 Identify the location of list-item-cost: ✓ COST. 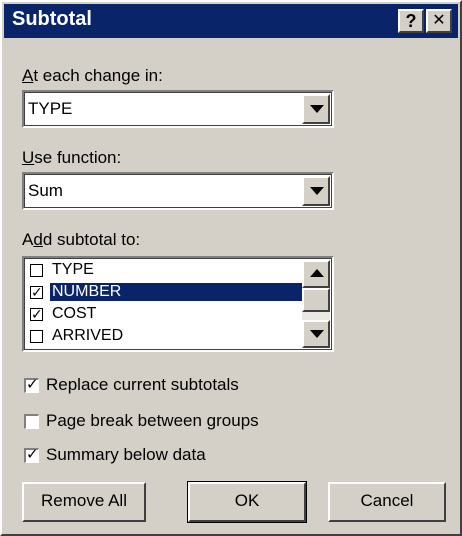
(167, 315).